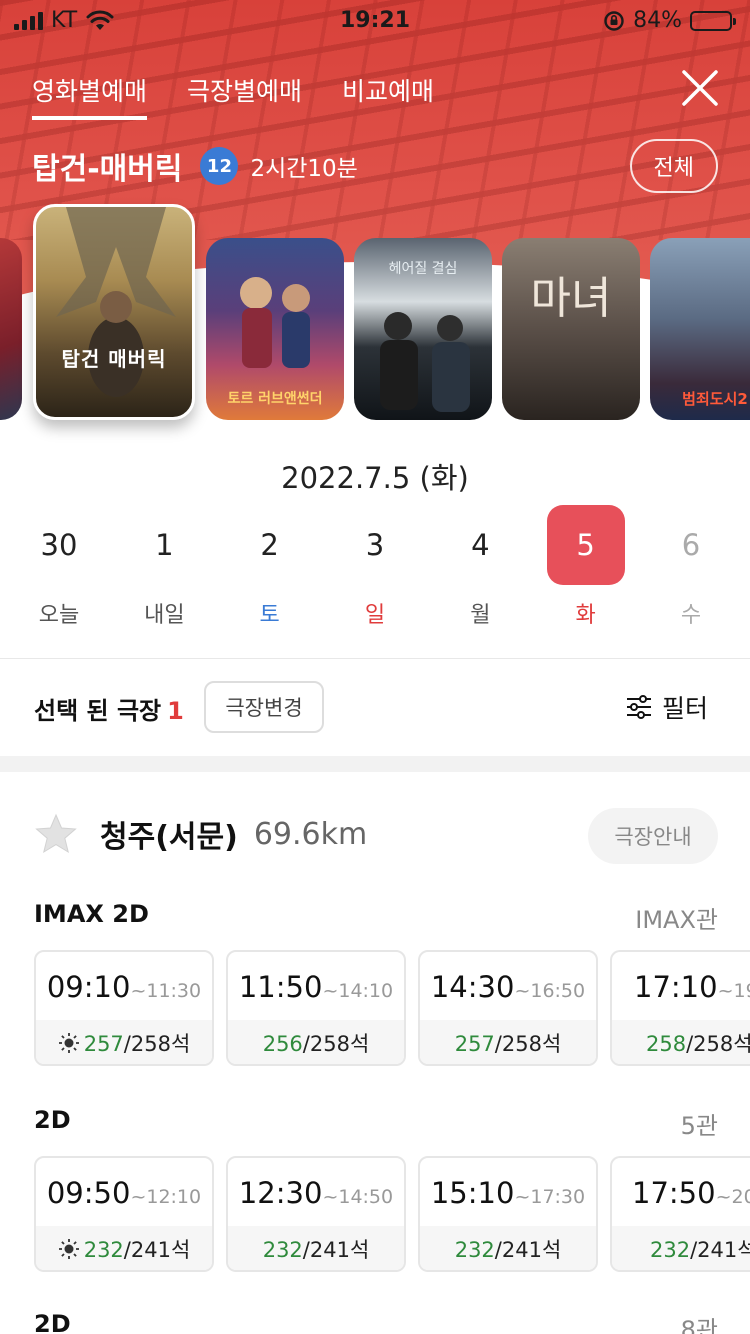 The height and width of the screenshot is (1334, 750). What do you see at coordinates (169, 837) in the screenshot?
I see `theater-name: 청주(서문)` at bounding box center [169, 837].